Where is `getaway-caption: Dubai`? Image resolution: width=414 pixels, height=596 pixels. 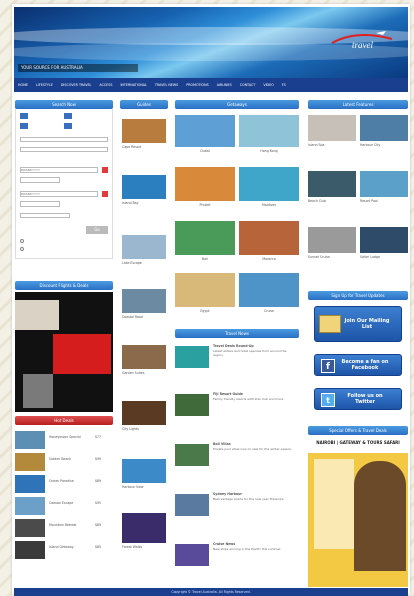
getaway-caption: Dubai is located at coordinates (205, 151).